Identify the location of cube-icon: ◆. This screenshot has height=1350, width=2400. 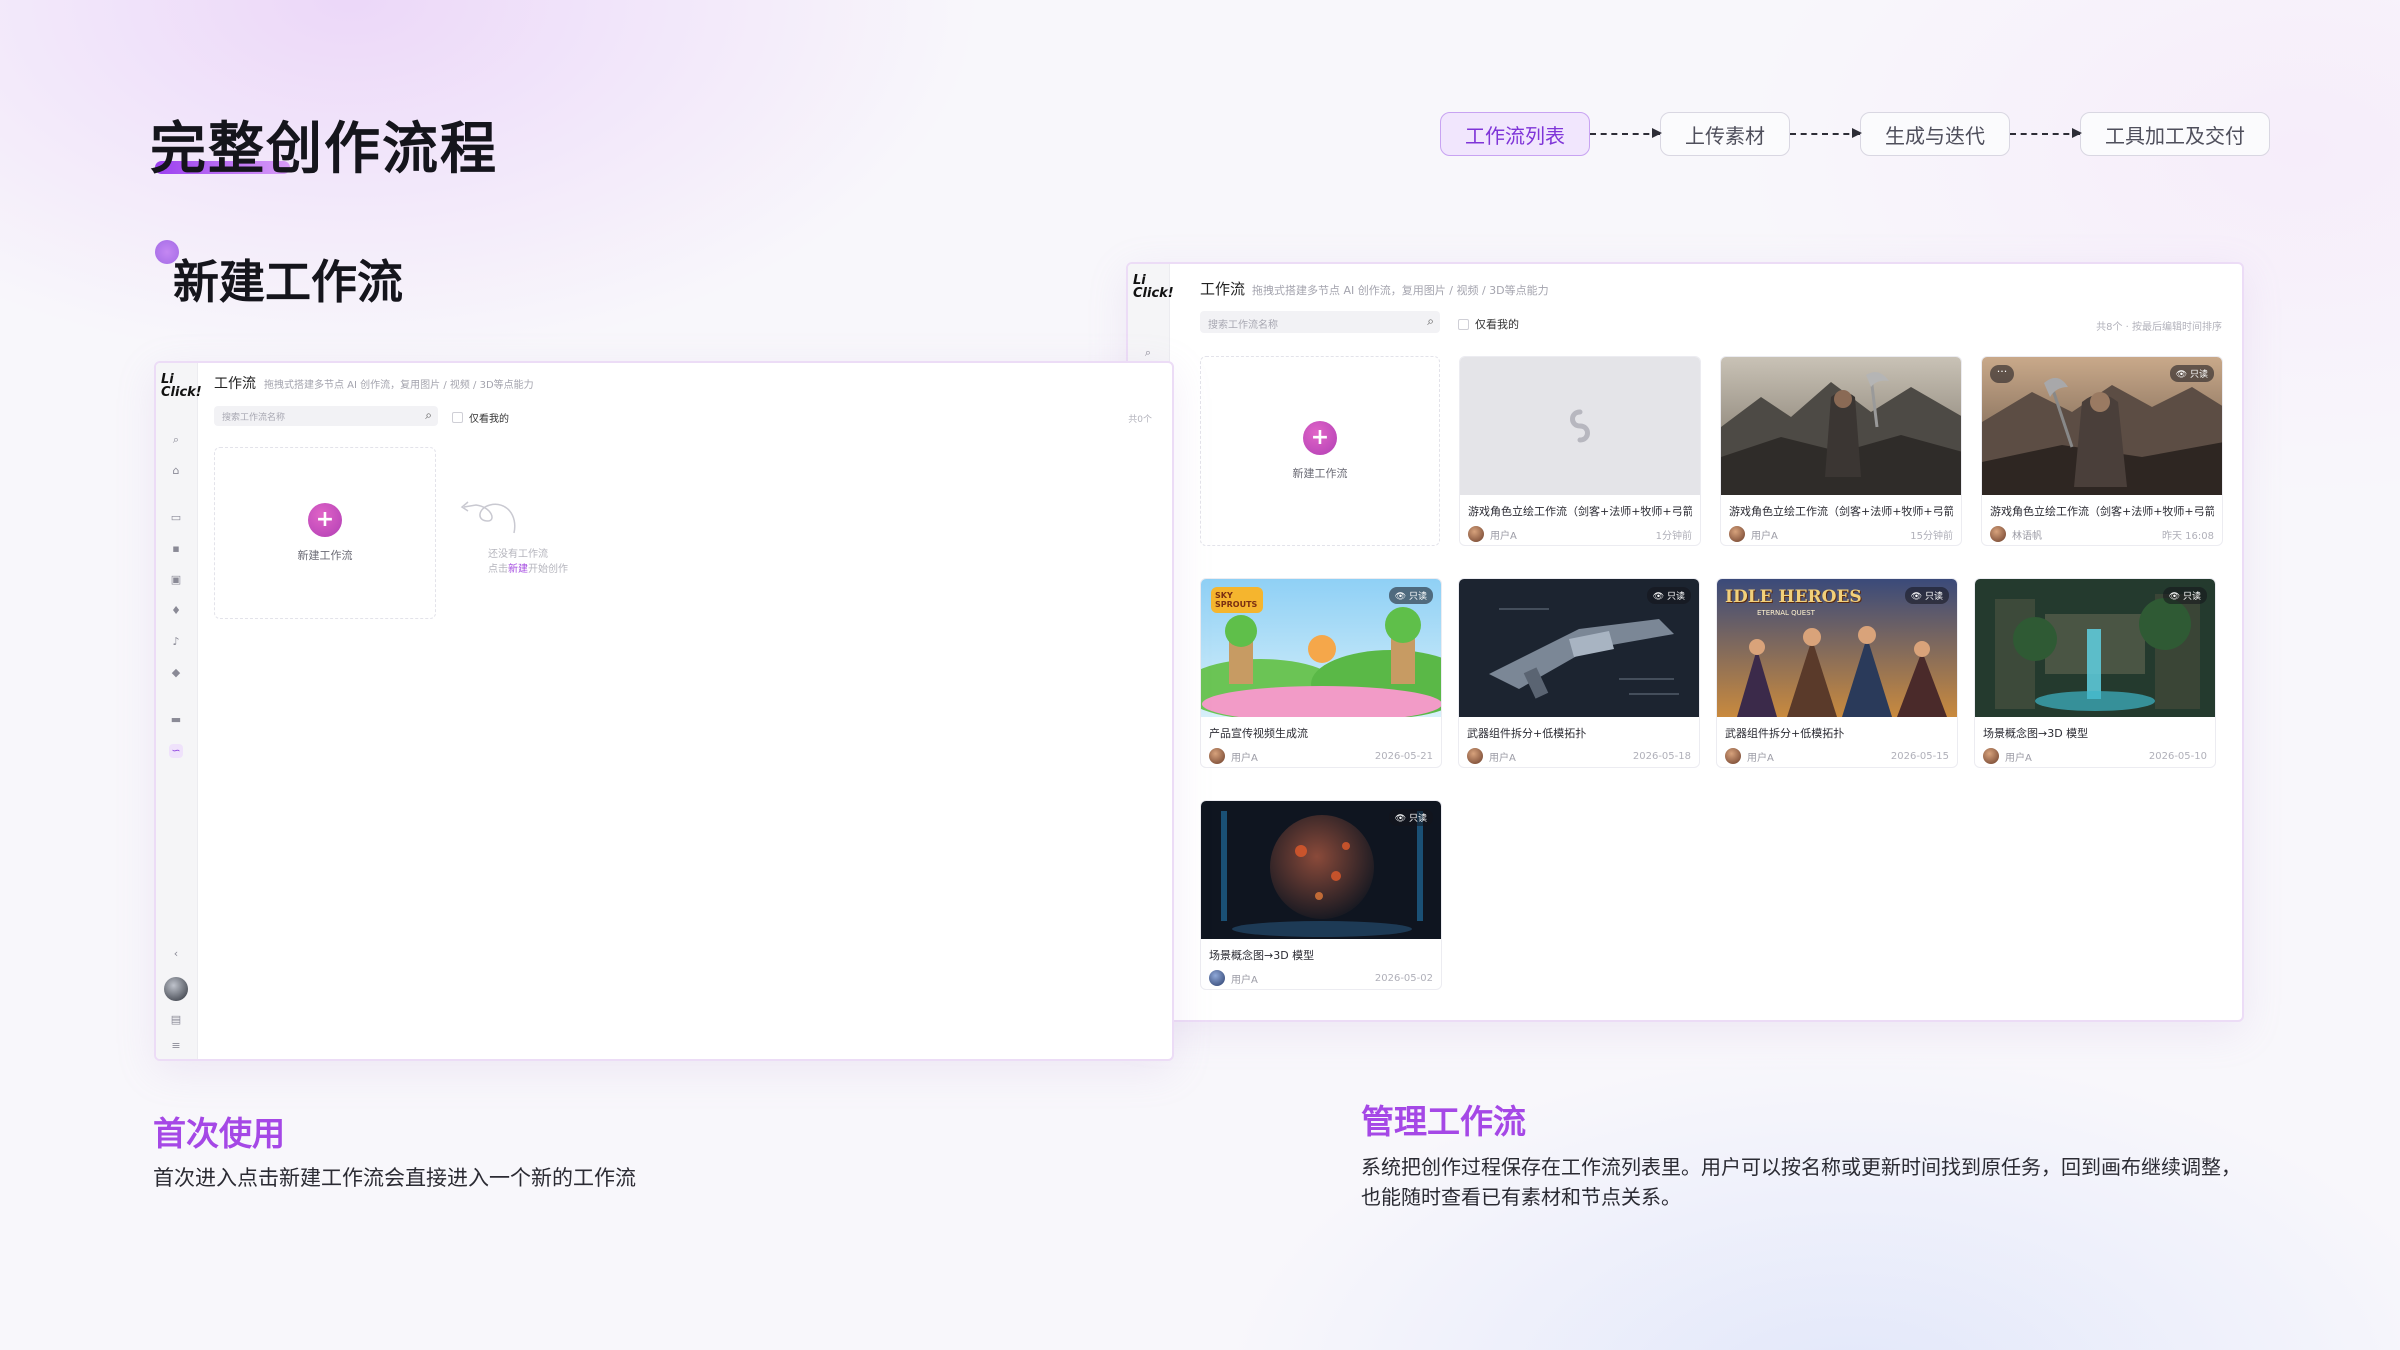
(176, 673).